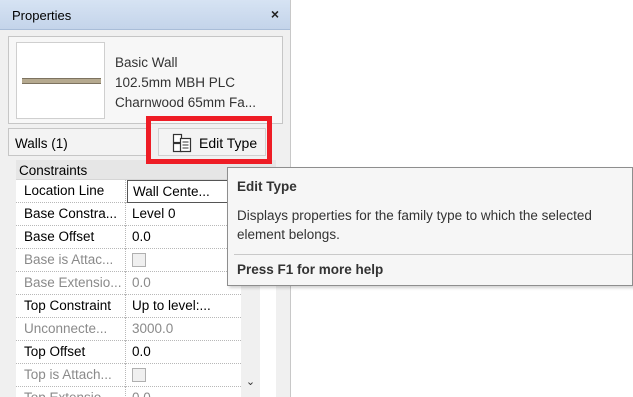  Describe the element at coordinates (433, 254) in the screenshot. I see `tooltip-divider` at that location.